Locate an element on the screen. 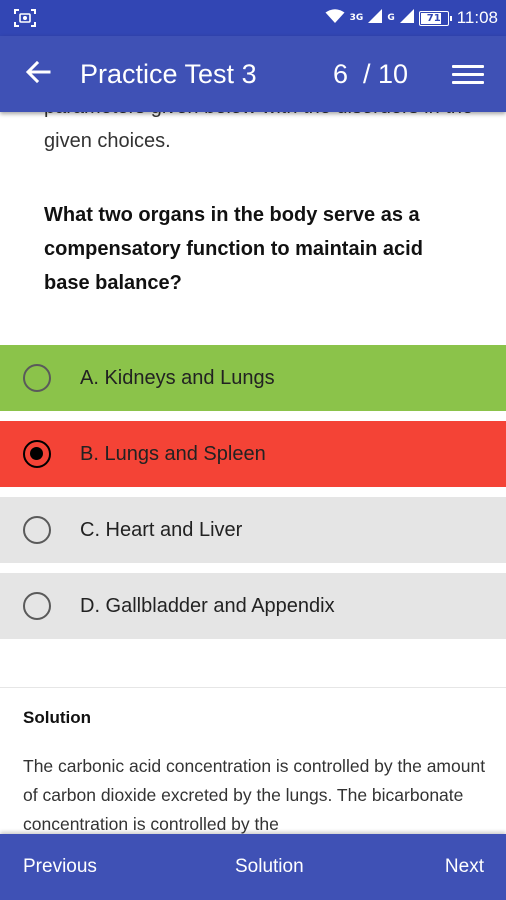 The width and height of the screenshot is (506, 900). network-type-left: 3G is located at coordinates (356, 18).